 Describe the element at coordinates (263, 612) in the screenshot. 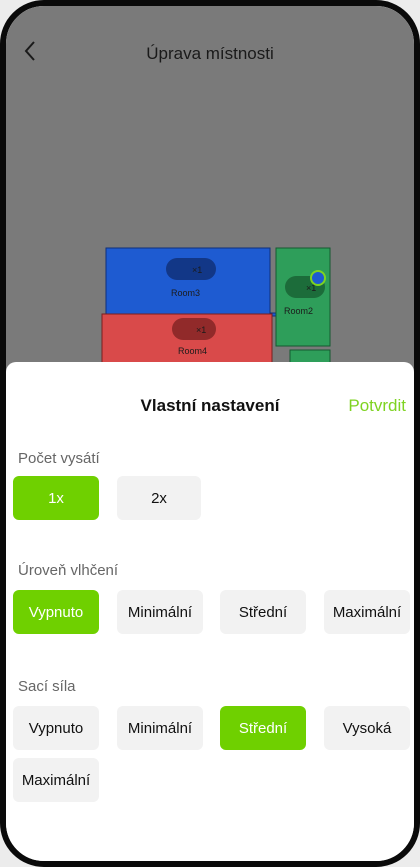

I see `option-moisture-mid: Střední` at that location.